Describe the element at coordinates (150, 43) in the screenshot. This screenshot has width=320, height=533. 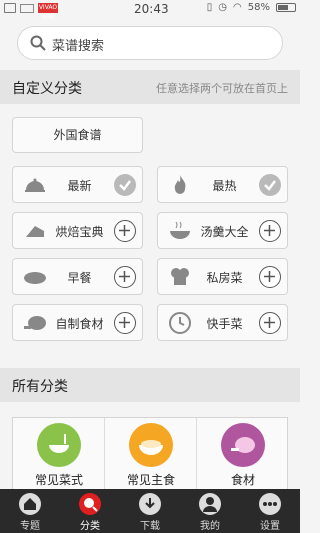
I see `search-input: 菜谱搜索` at that location.